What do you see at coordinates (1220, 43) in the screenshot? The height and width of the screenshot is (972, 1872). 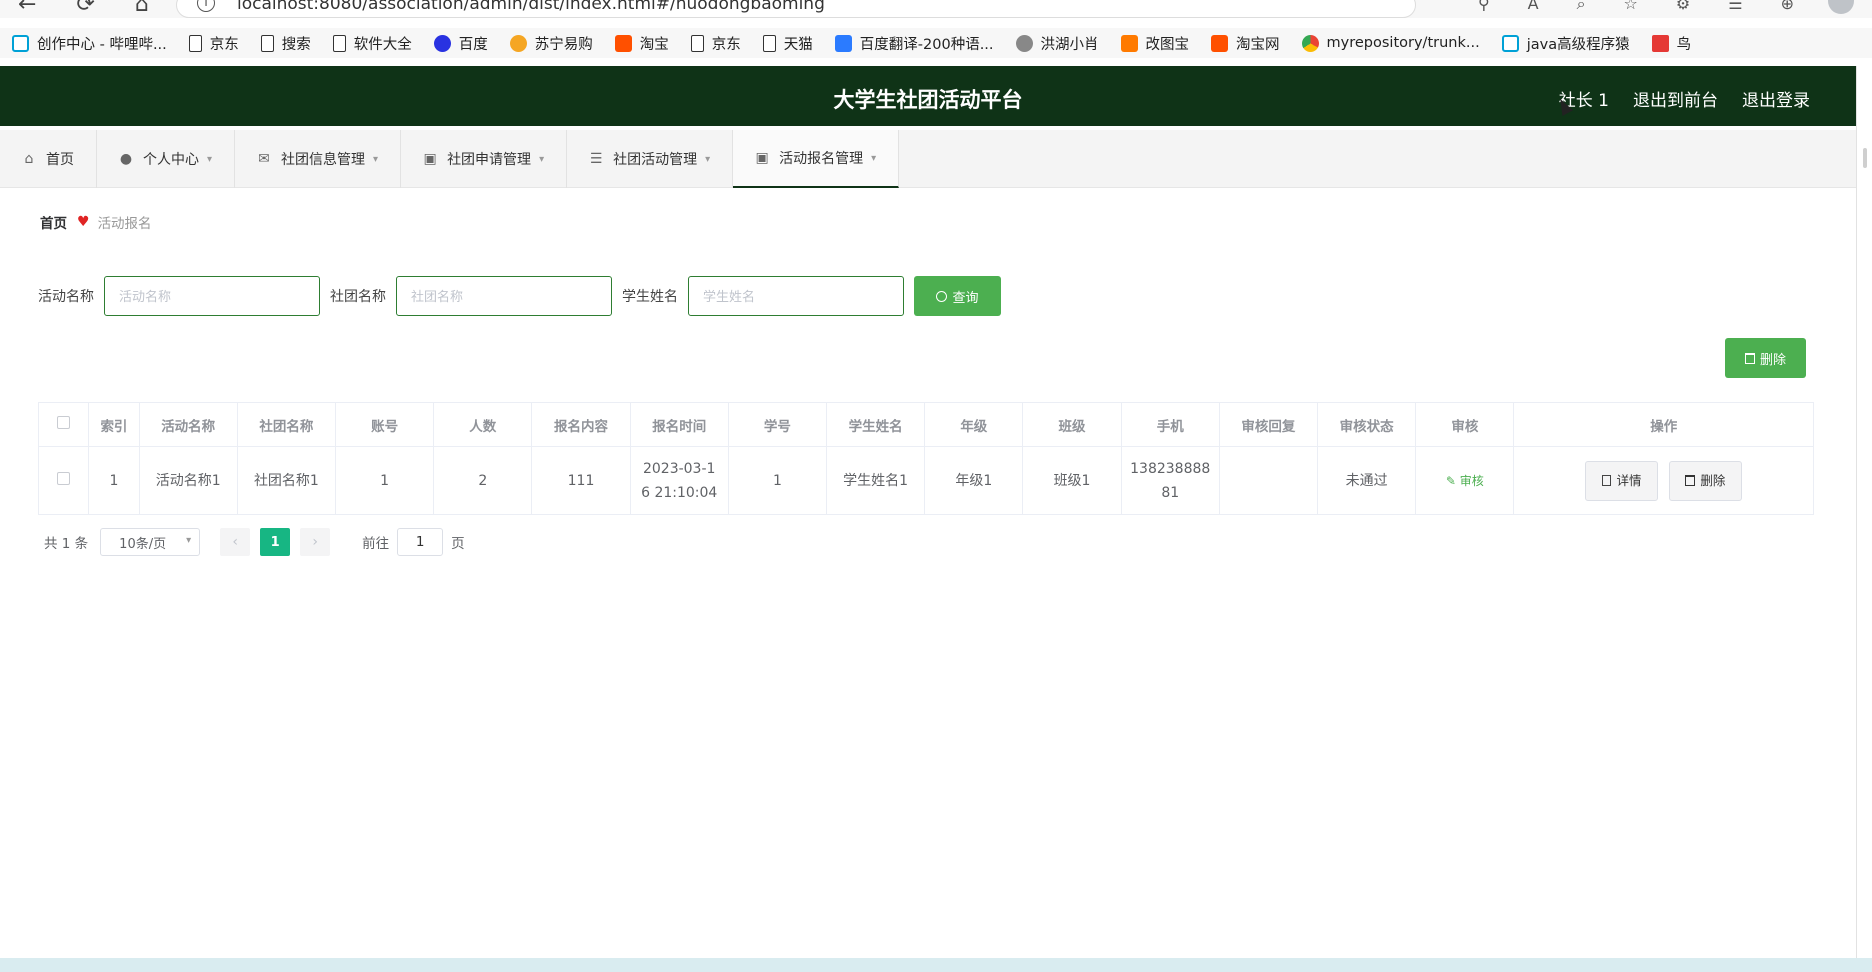 I see `taobao-icon` at bounding box center [1220, 43].